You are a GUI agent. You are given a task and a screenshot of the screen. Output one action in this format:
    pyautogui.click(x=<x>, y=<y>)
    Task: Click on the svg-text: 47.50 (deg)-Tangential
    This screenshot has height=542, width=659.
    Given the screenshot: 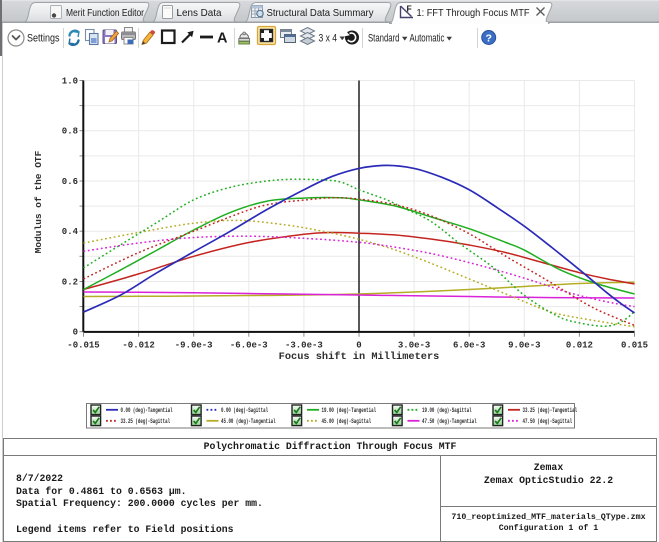 What is the action you would take?
    pyautogui.click(x=449, y=421)
    